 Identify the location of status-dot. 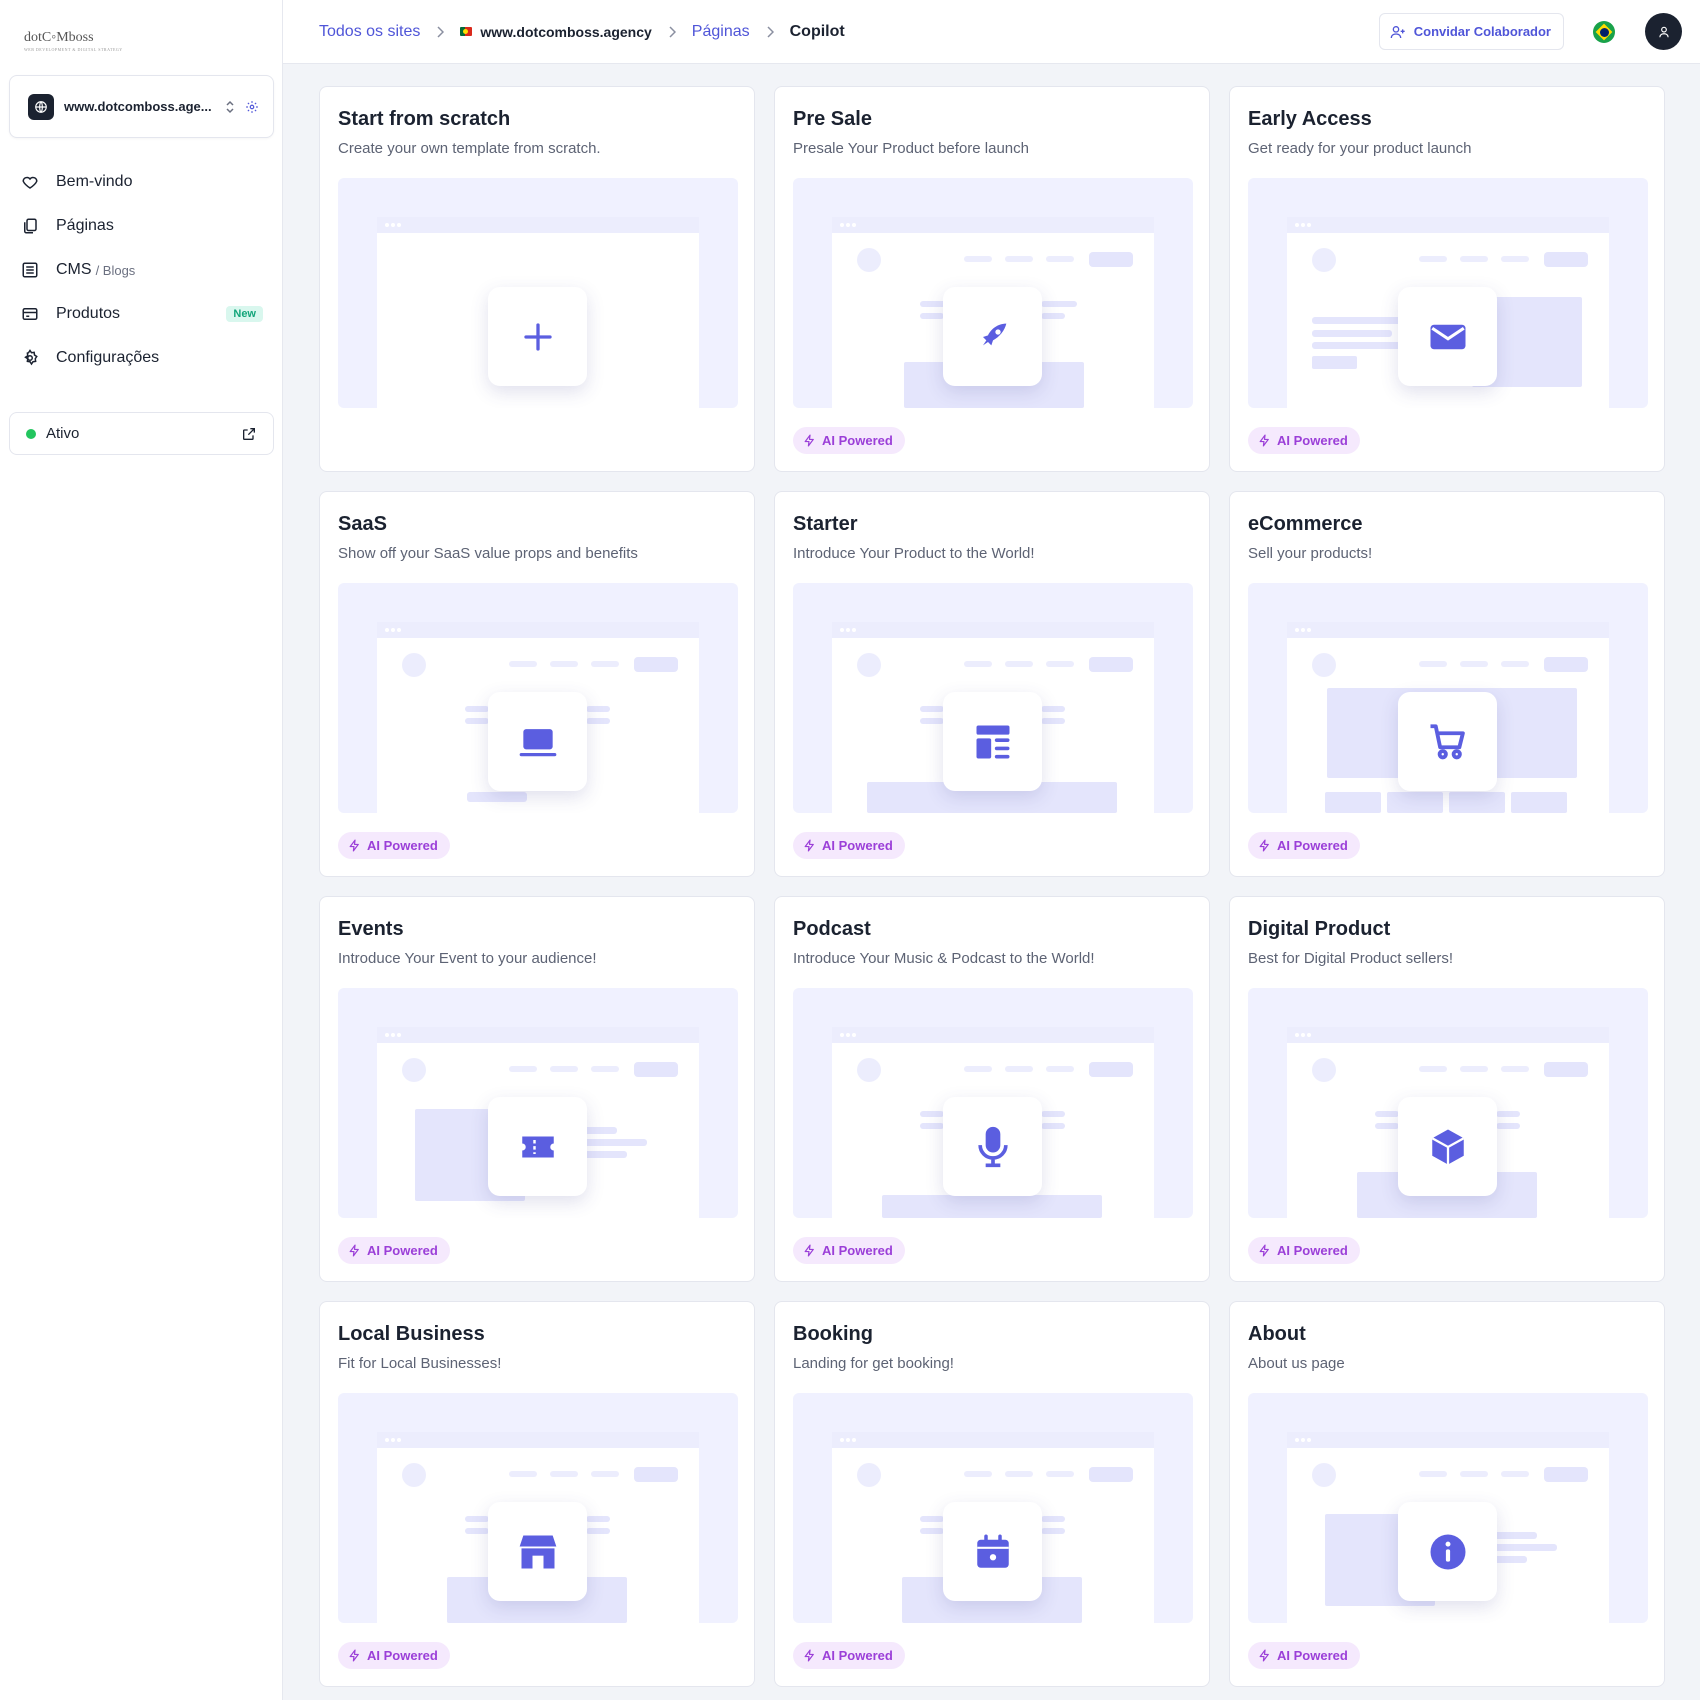
(31, 433).